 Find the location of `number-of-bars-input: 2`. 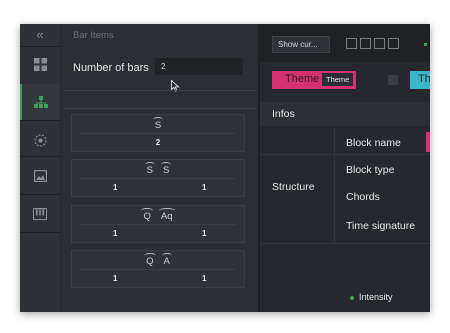

number-of-bars-input: 2 is located at coordinates (199, 66).